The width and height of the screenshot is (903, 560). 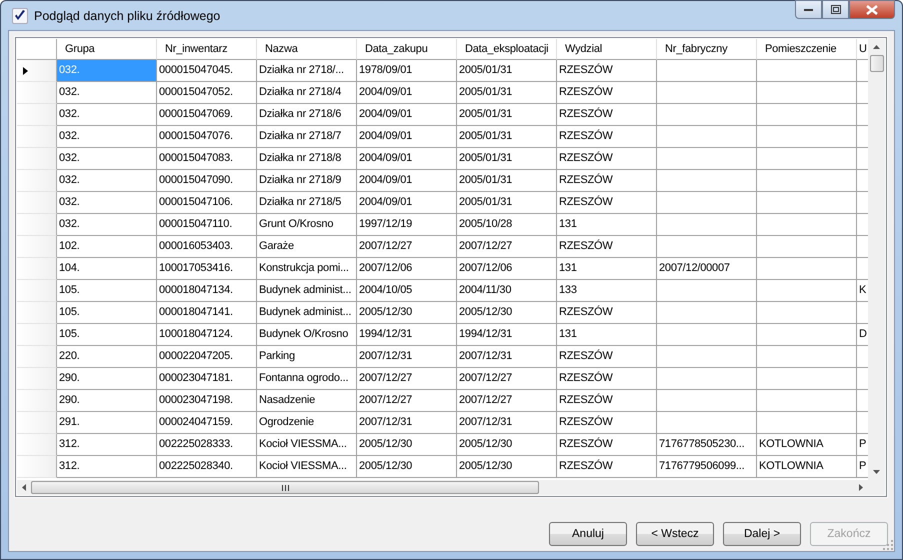 I want to click on dialog-button: Anuluj, so click(x=588, y=534).